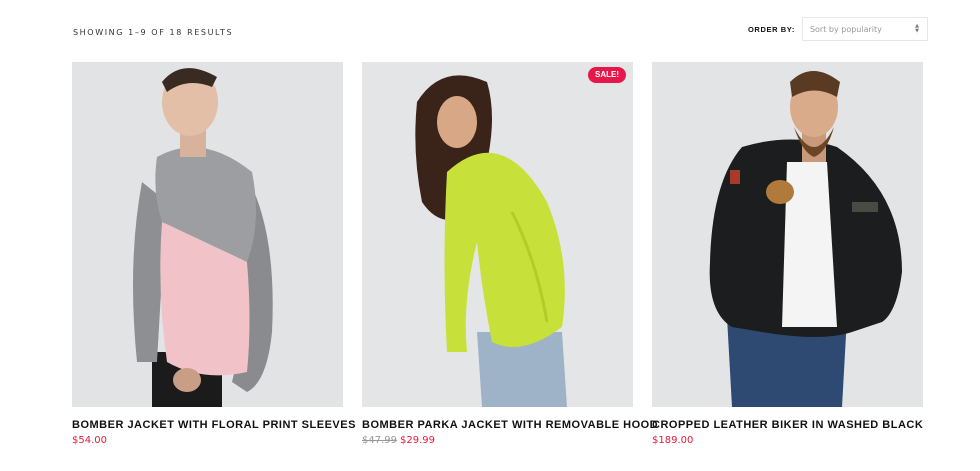 The image size is (980, 471). I want to click on sale-price: $29.99, so click(417, 440).